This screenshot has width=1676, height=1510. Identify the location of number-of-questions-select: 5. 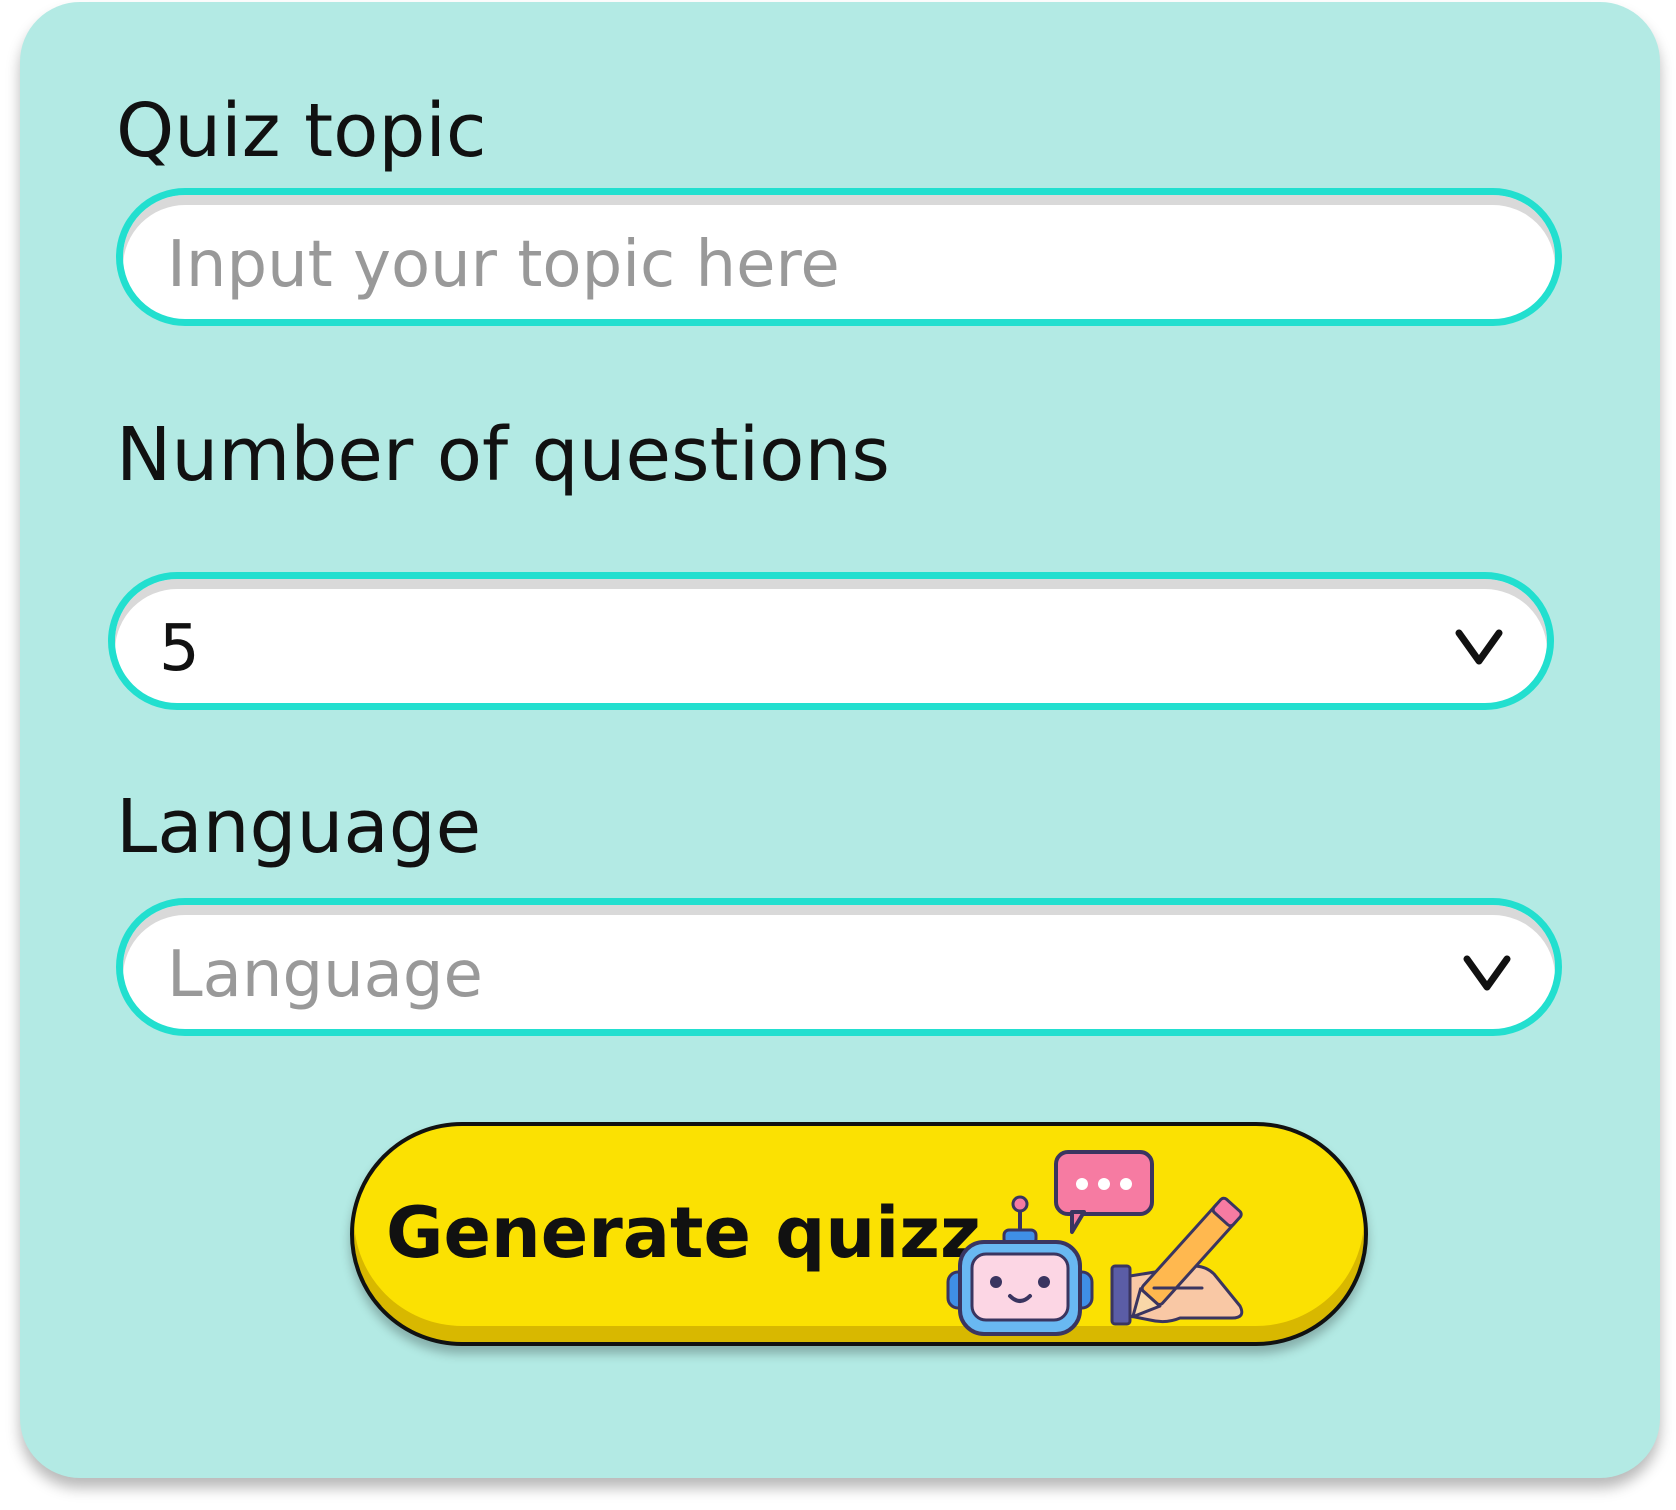
(831, 641).